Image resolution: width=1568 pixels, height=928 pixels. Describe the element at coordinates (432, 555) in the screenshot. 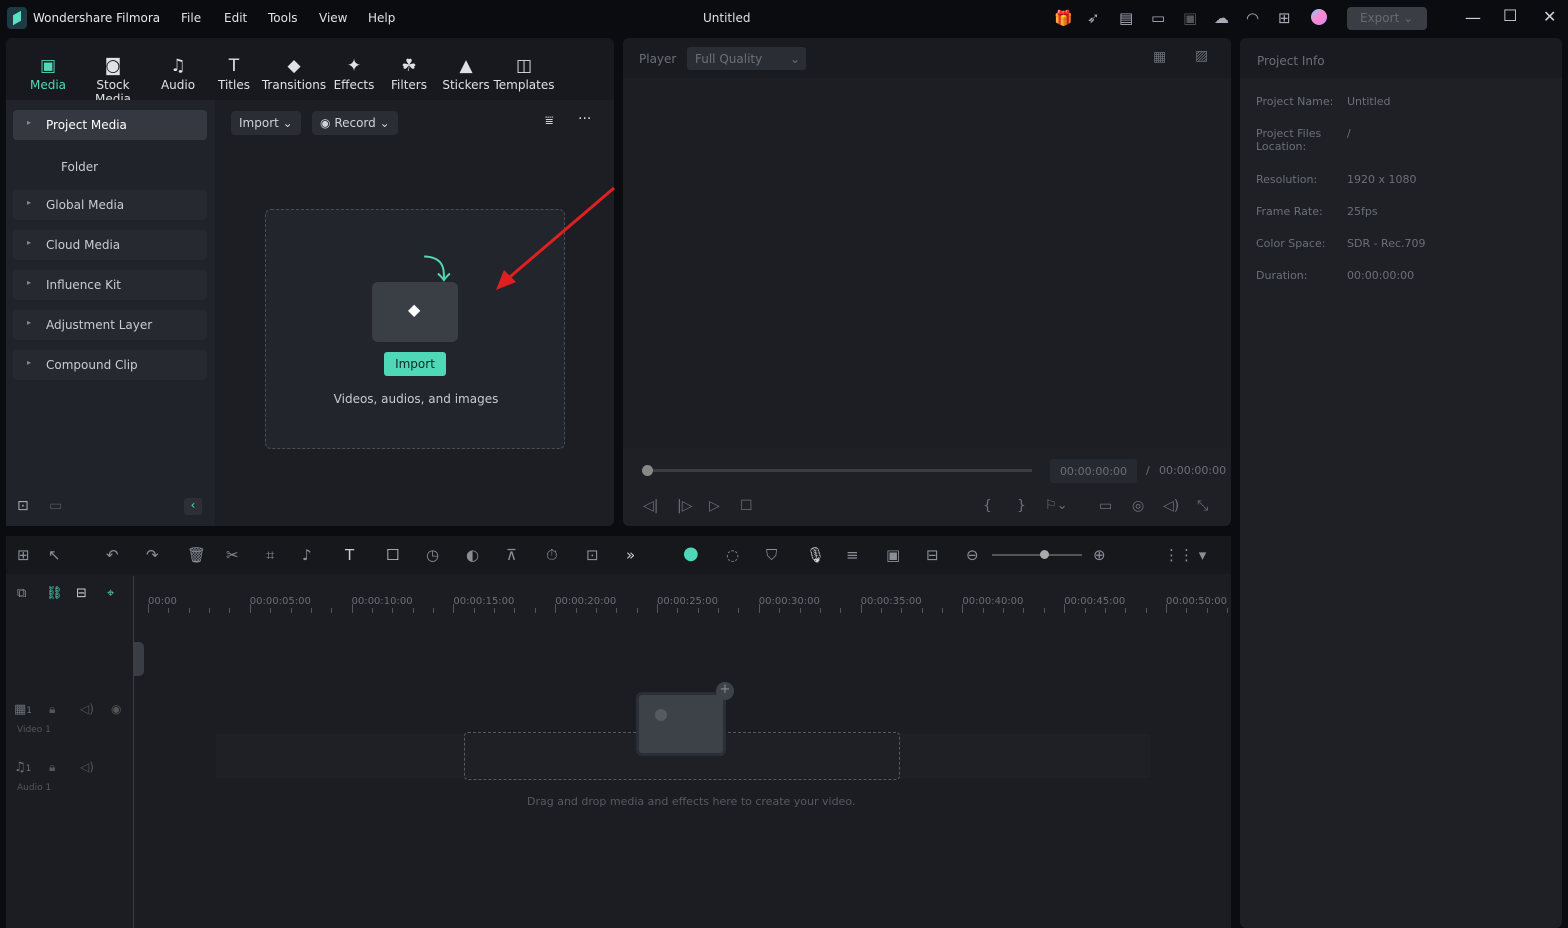

I see `speed-icon: ◷` at that location.